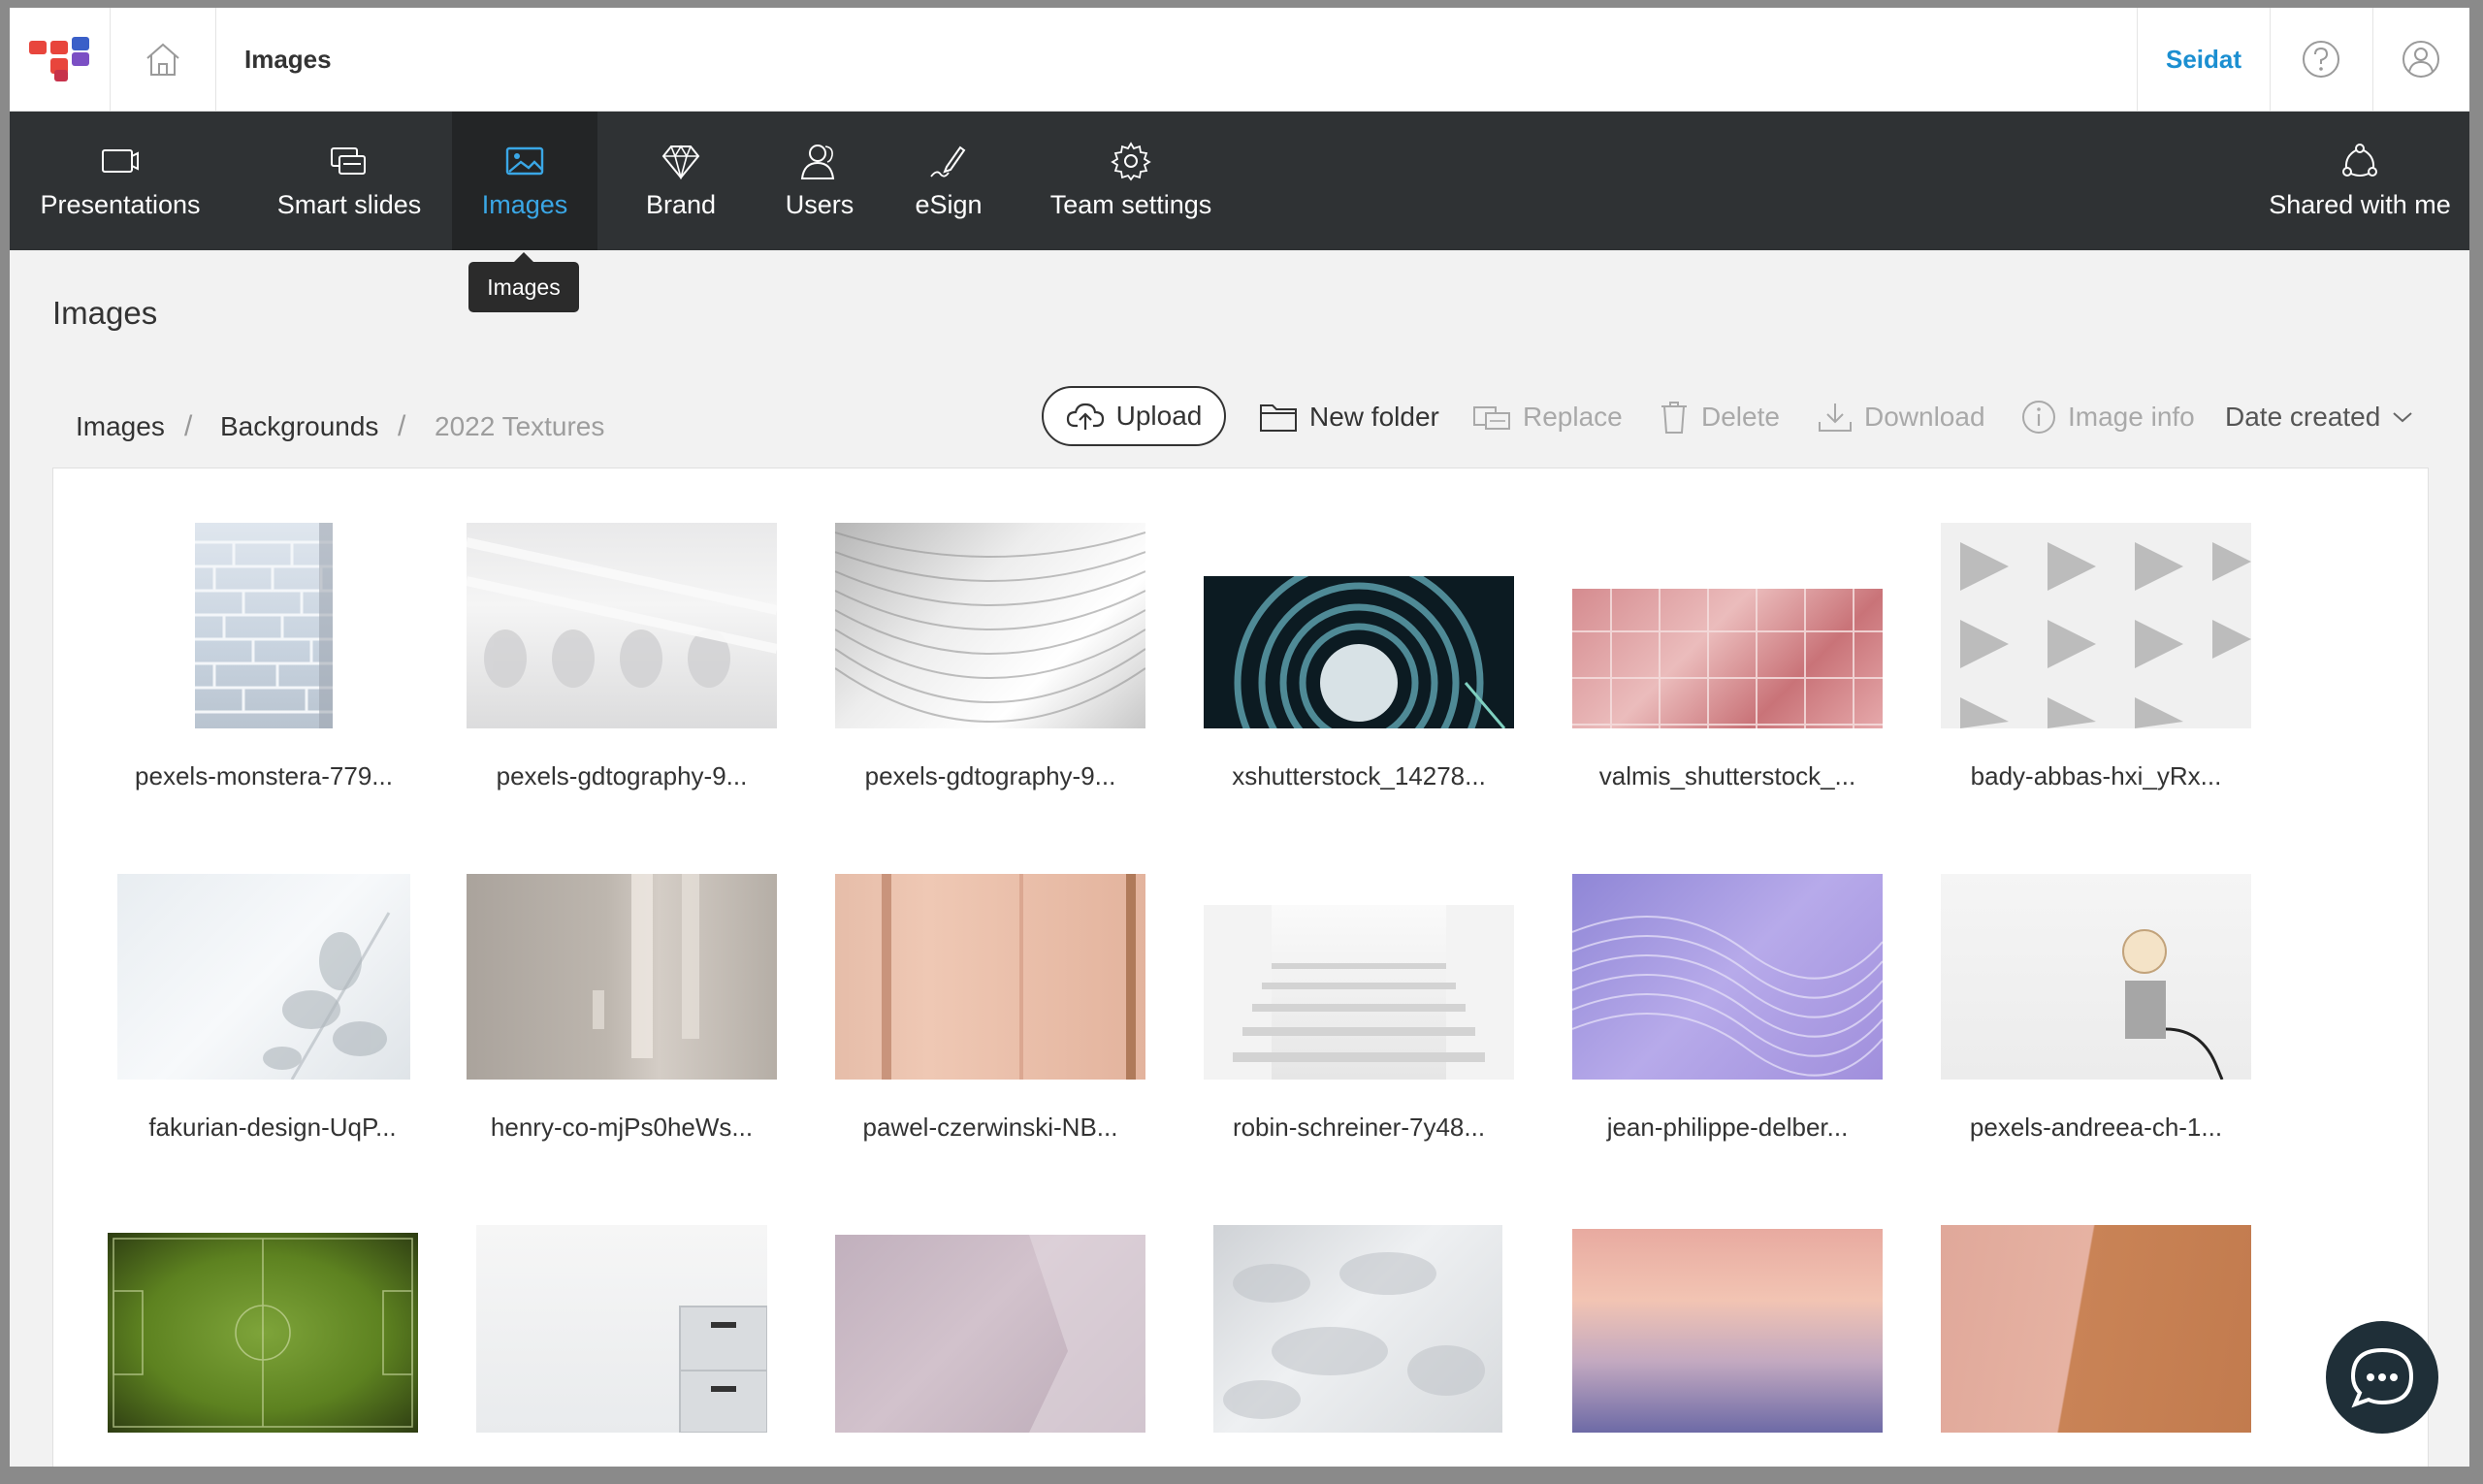 Image resolution: width=2483 pixels, height=1484 pixels. Describe the element at coordinates (818, 162) in the screenshot. I see `users-icon` at that location.